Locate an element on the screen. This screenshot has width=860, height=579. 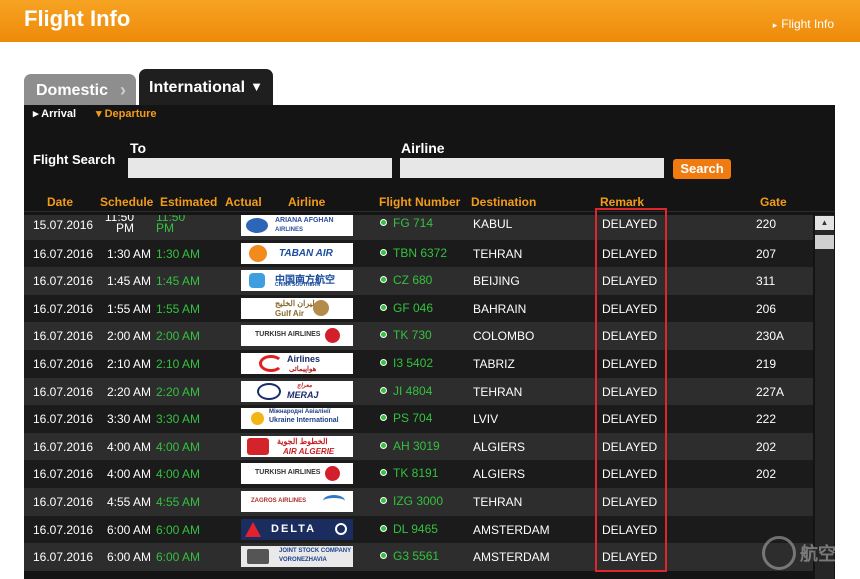
tab-international: International ▼ is located at coordinates (206, 87).